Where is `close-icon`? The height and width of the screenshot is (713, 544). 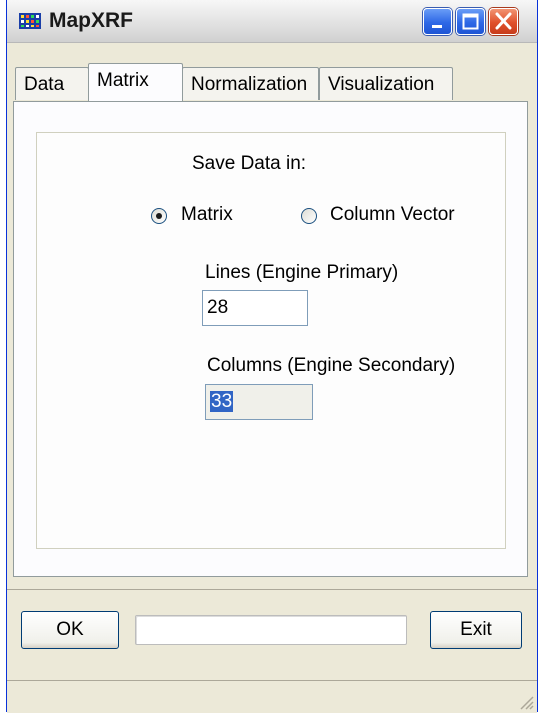
close-icon is located at coordinates (503, 21).